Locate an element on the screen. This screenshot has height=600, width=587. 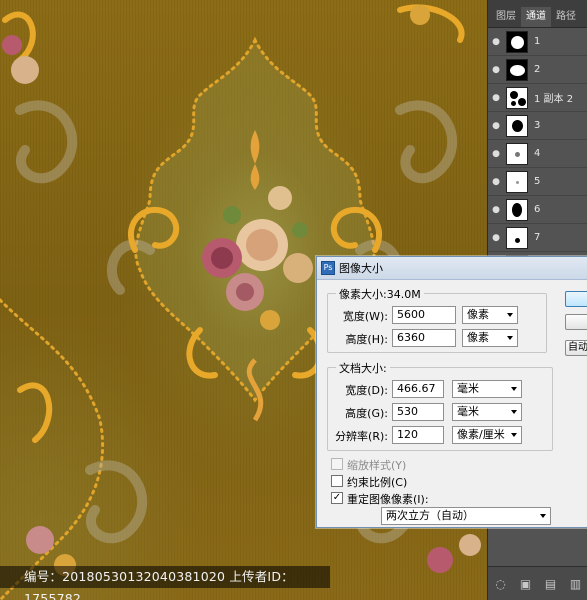
pixel-width-input: 5600 is located at coordinates (424, 315).